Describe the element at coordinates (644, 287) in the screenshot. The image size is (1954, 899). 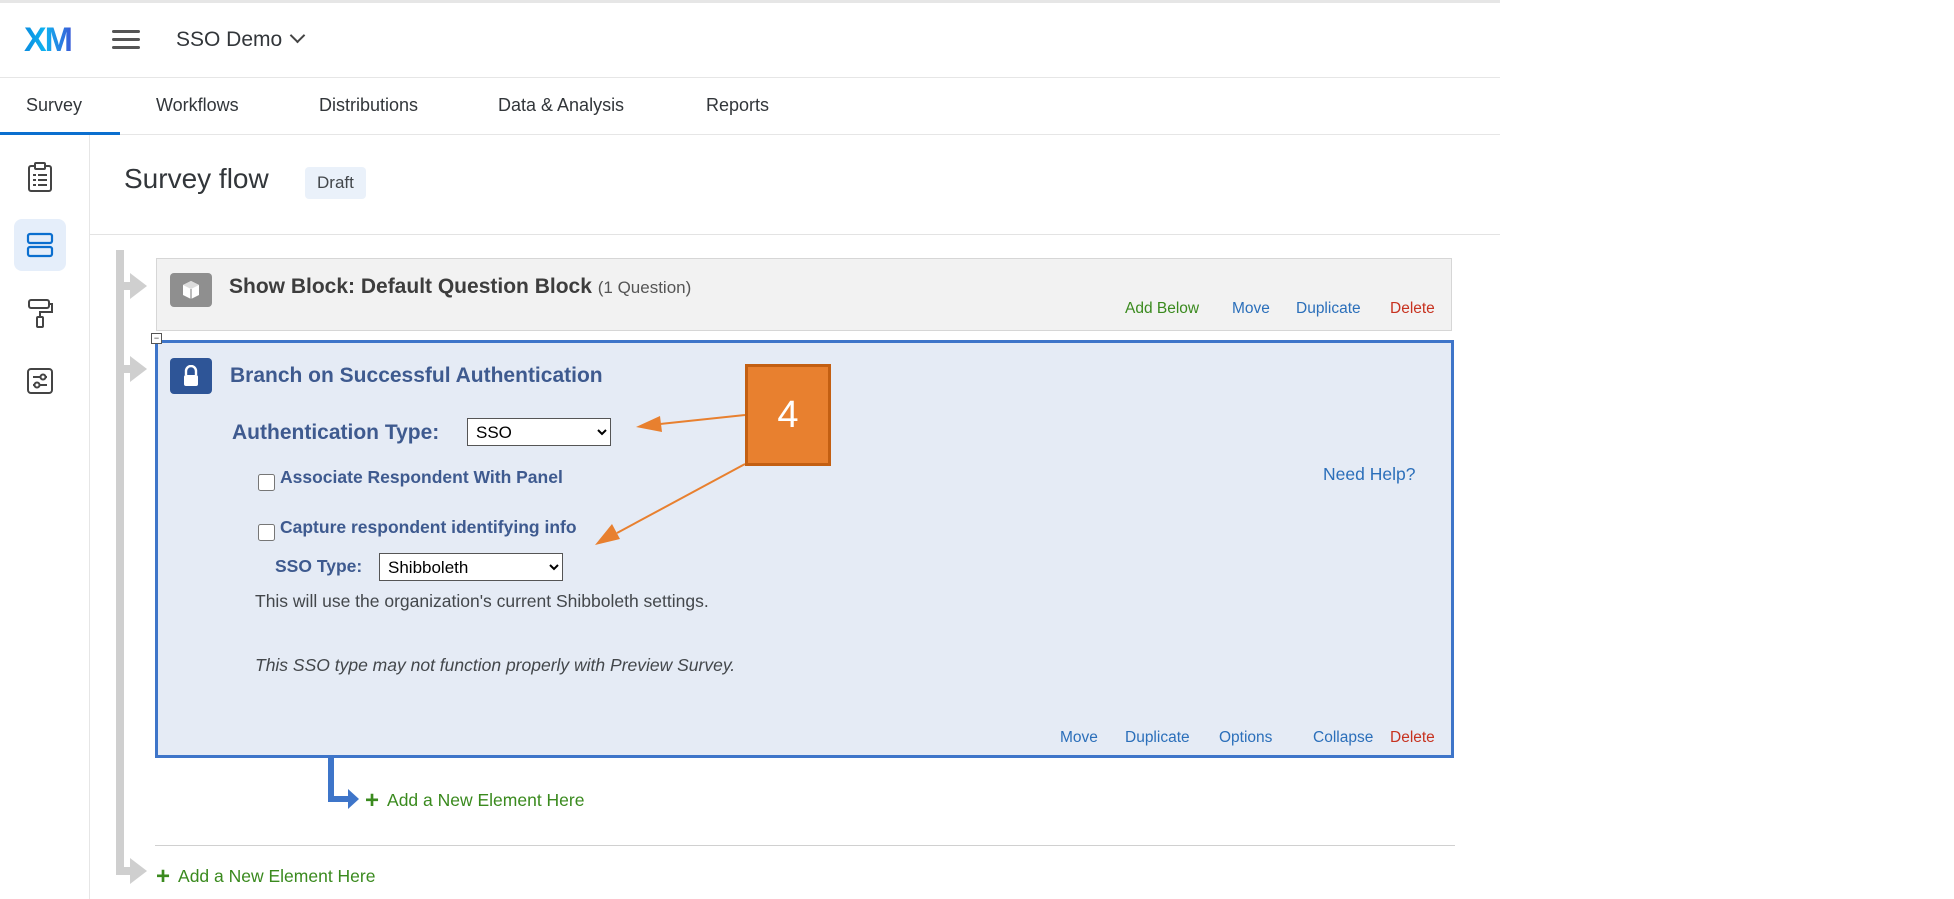
I see `question-count: (1 Question)` at that location.